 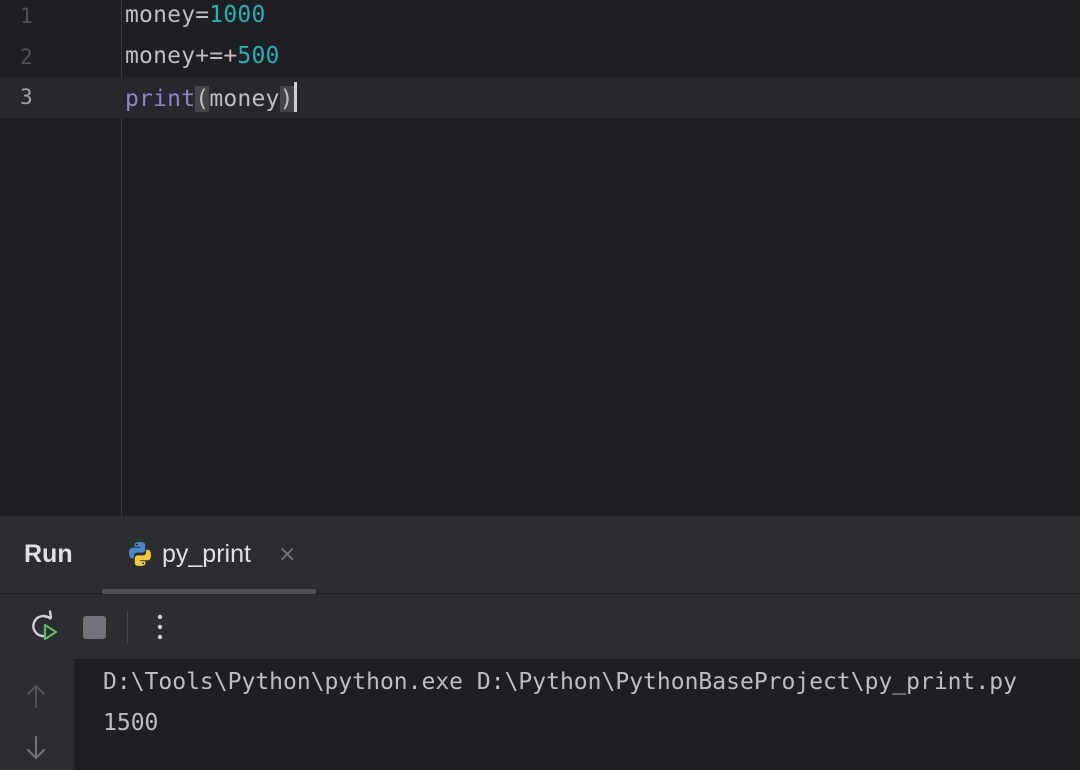 I want to click on arrow-down-icon, so click(x=36, y=748).